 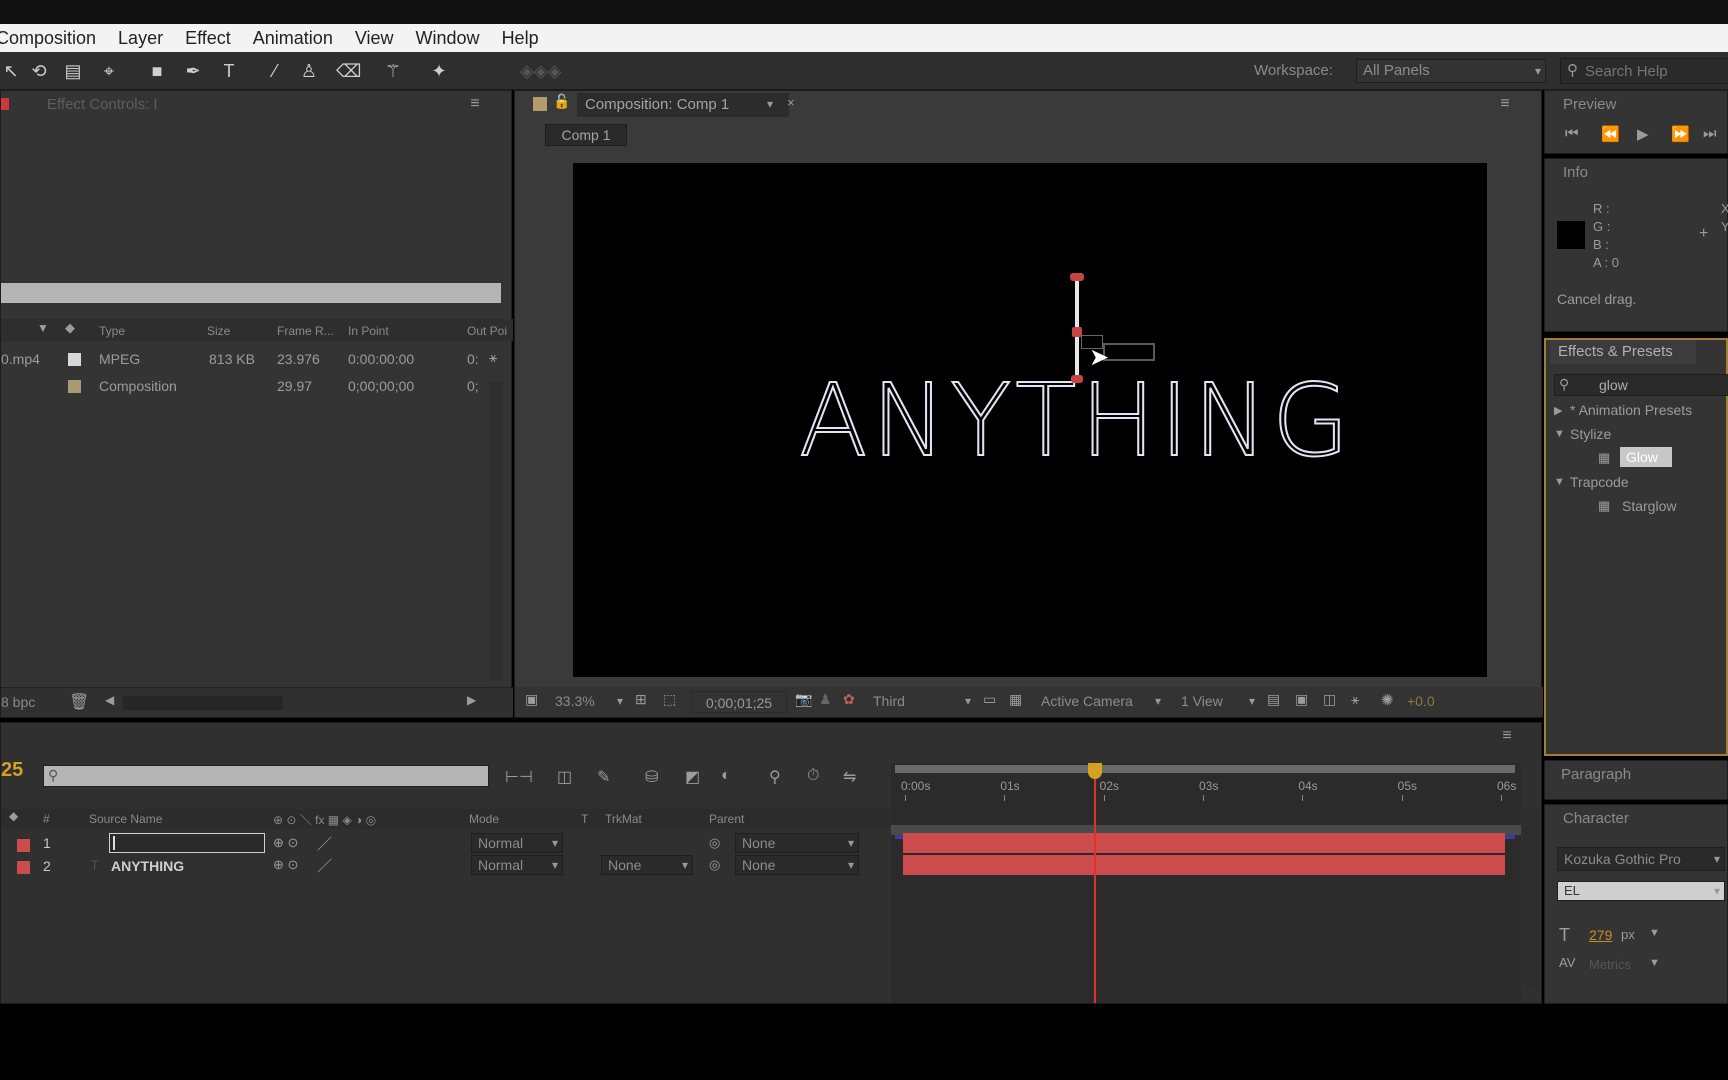 I want to click on col-source-name: Source Name, so click(x=125, y=819).